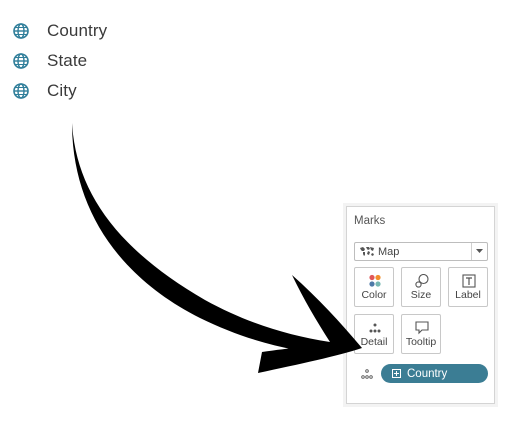 This screenshot has height=437, width=522. I want to click on field-list: Country State City, so click(59, 61).